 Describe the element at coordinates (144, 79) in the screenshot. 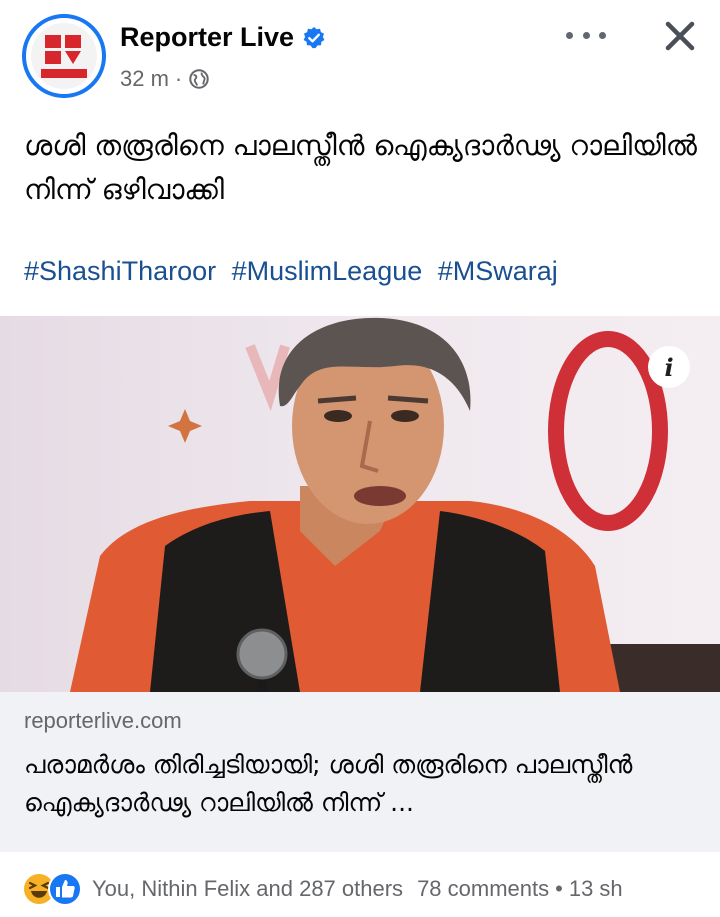

I see `post-time: 32 m` at that location.